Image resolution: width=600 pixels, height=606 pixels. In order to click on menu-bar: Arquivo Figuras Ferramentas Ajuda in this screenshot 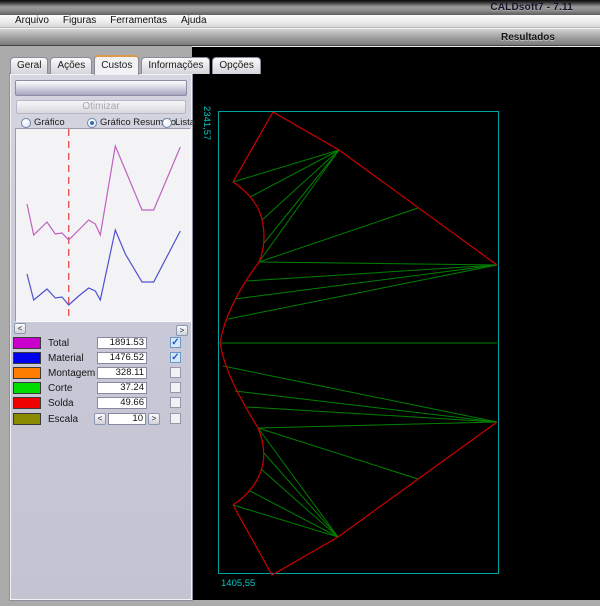, I will do `click(300, 21)`.